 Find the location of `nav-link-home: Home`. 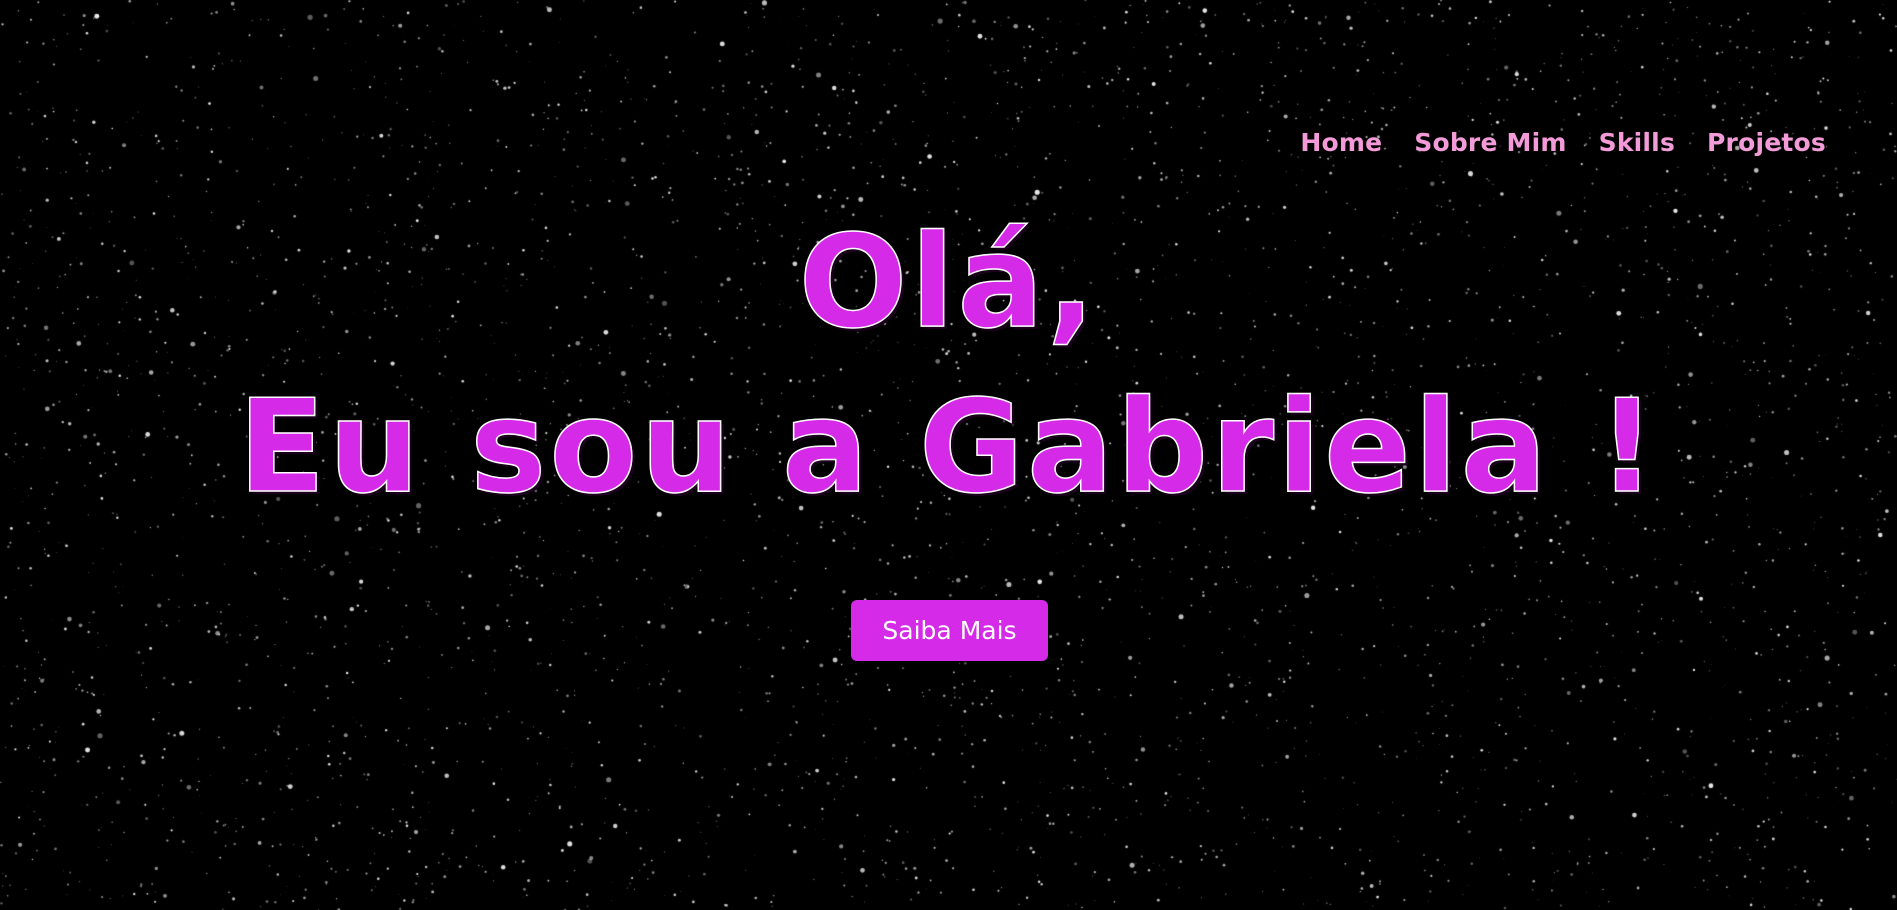

nav-link-home: Home is located at coordinates (1341, 142).